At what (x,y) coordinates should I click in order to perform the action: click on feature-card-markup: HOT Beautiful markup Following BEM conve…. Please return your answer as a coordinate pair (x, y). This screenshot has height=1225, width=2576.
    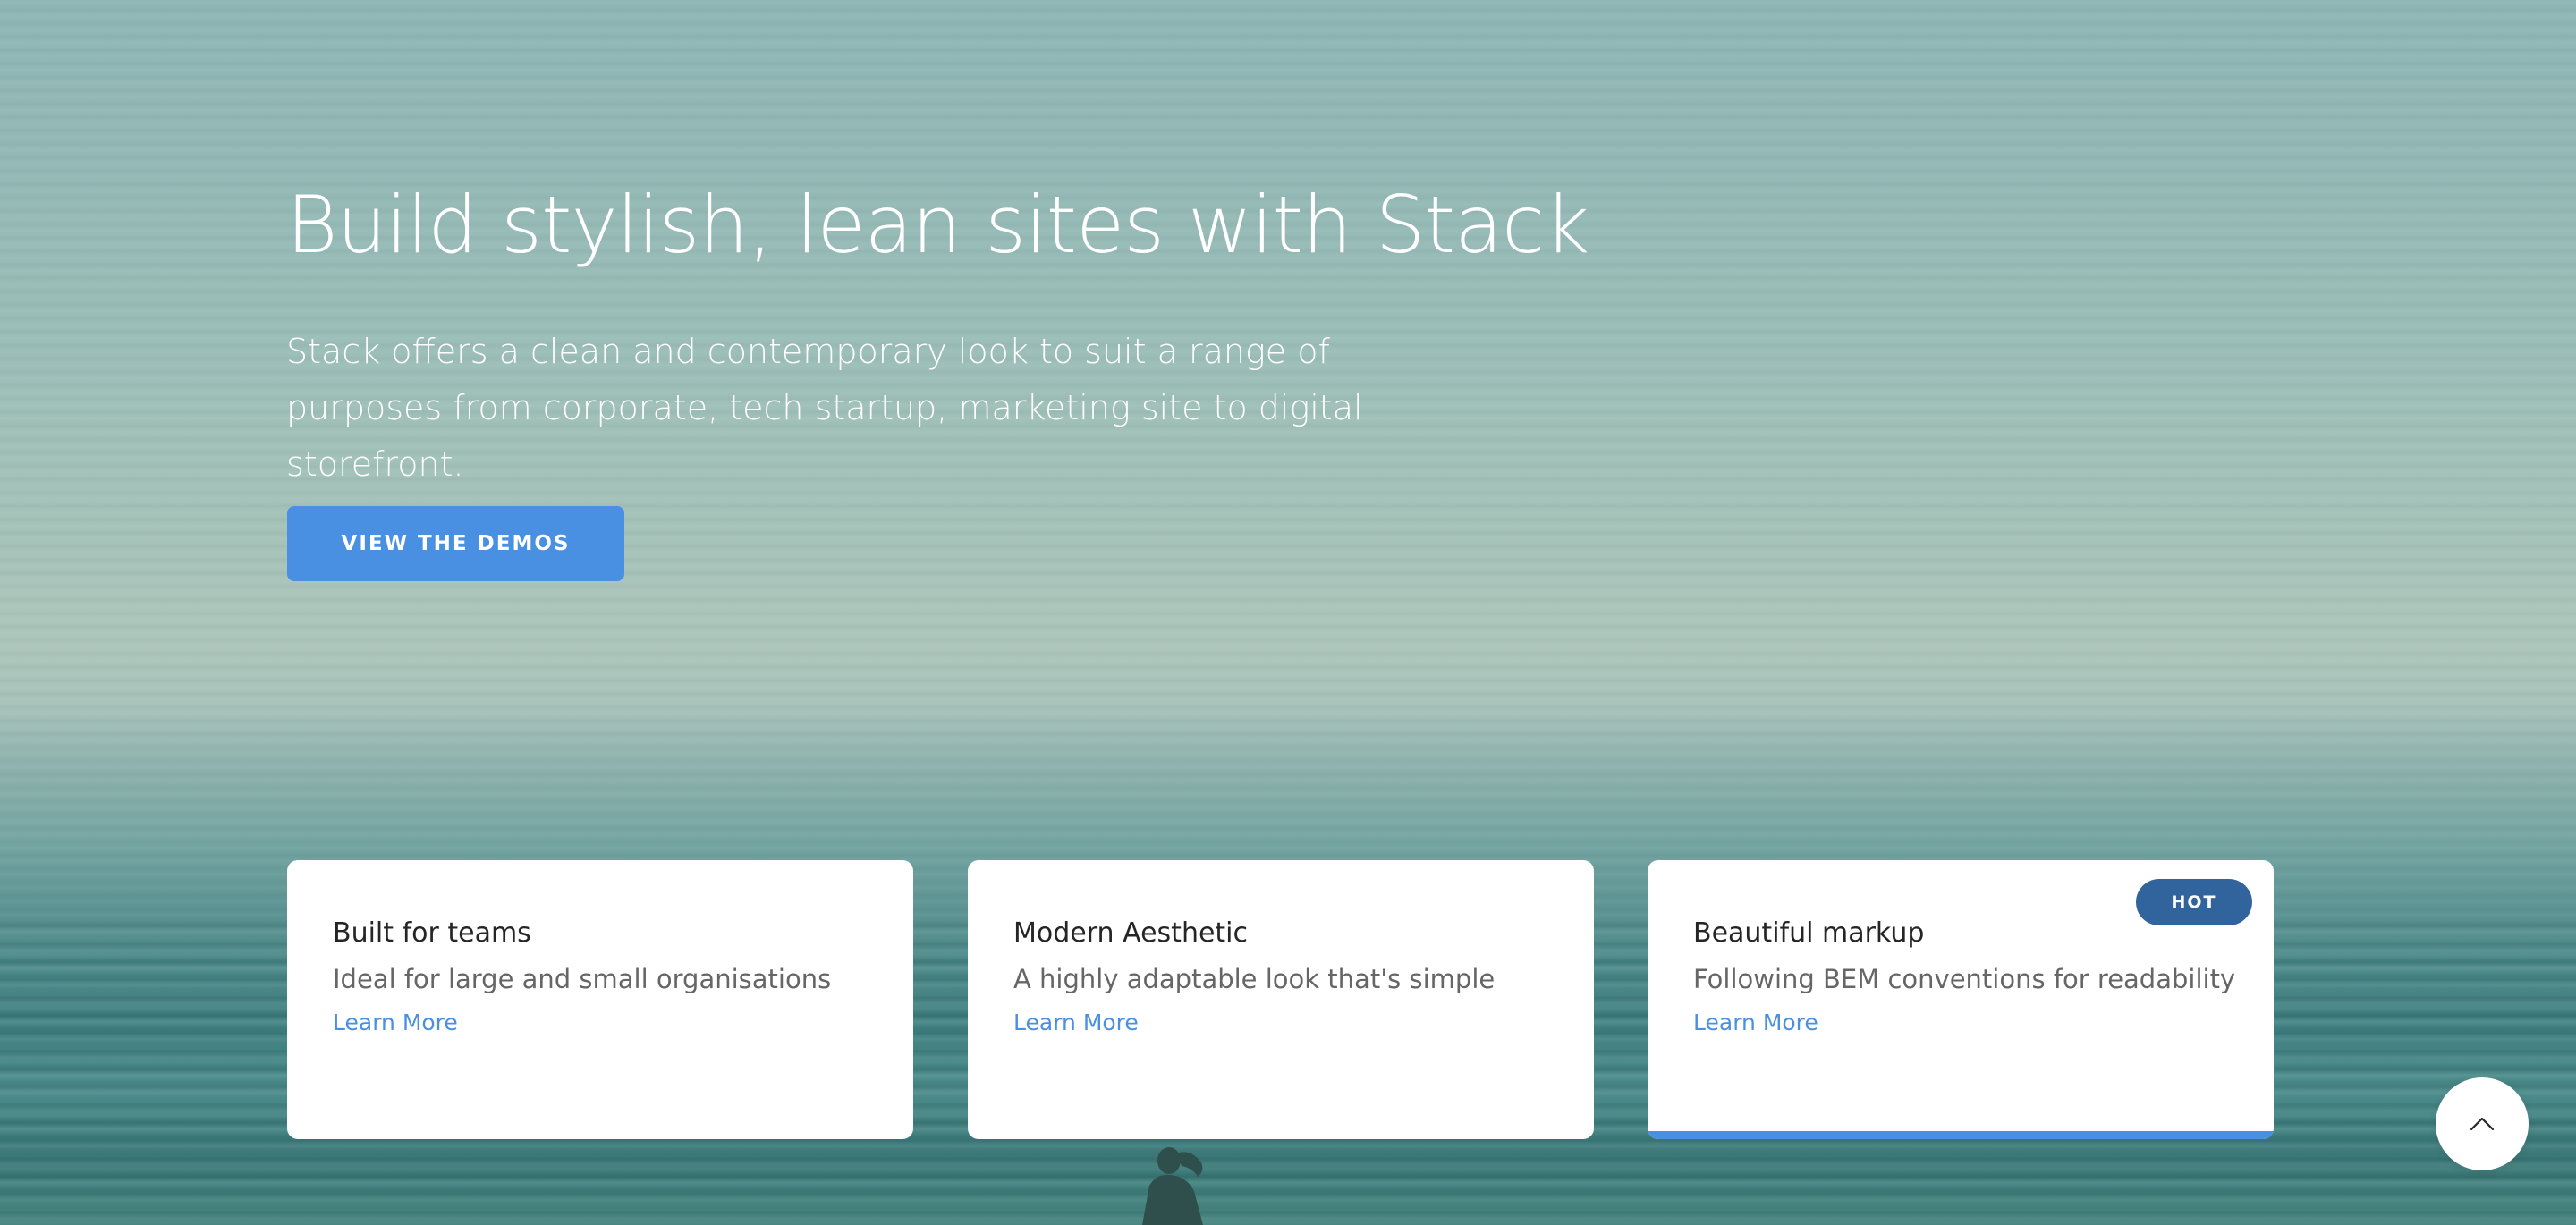
    Looking at the image, I should click on (1961, 999).